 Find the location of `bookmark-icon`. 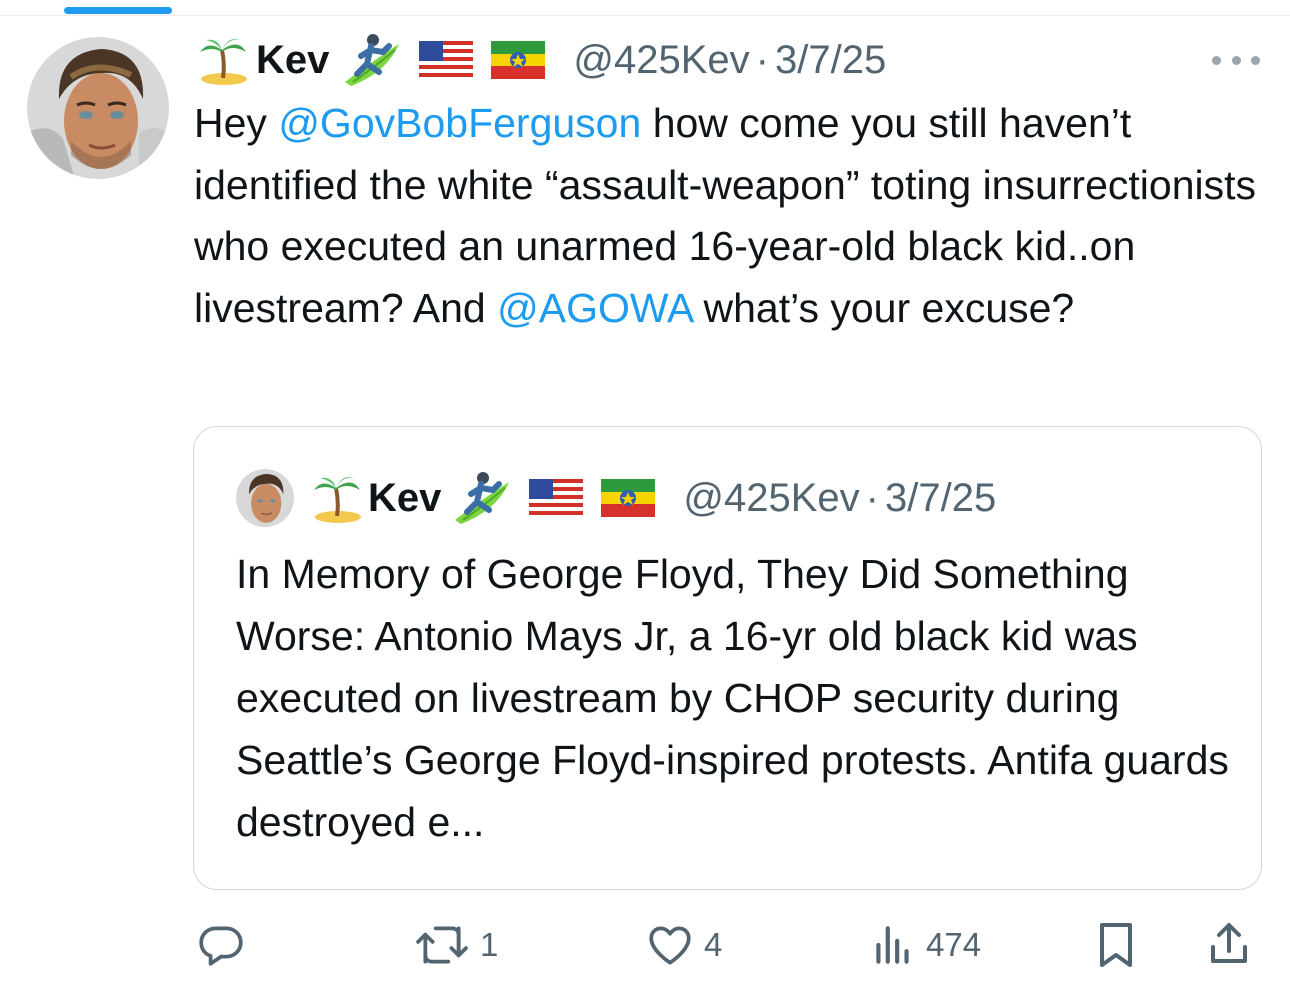

bookmark-icon is located at coordinates (1116, 945).